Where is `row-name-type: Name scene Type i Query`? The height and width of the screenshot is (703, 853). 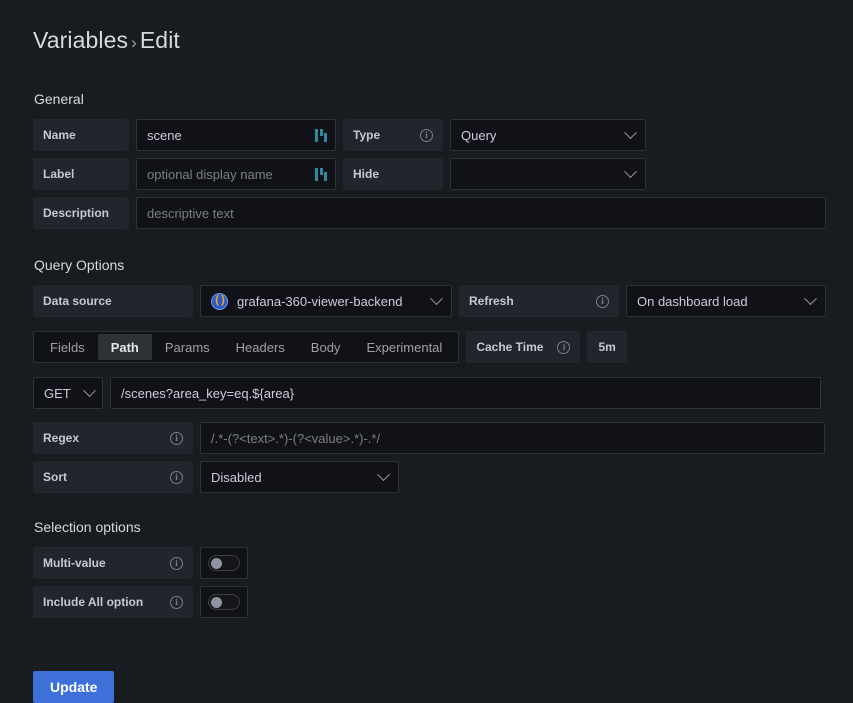 row-name-type: Name scene Type i Query is located at coordinates (443, 135).